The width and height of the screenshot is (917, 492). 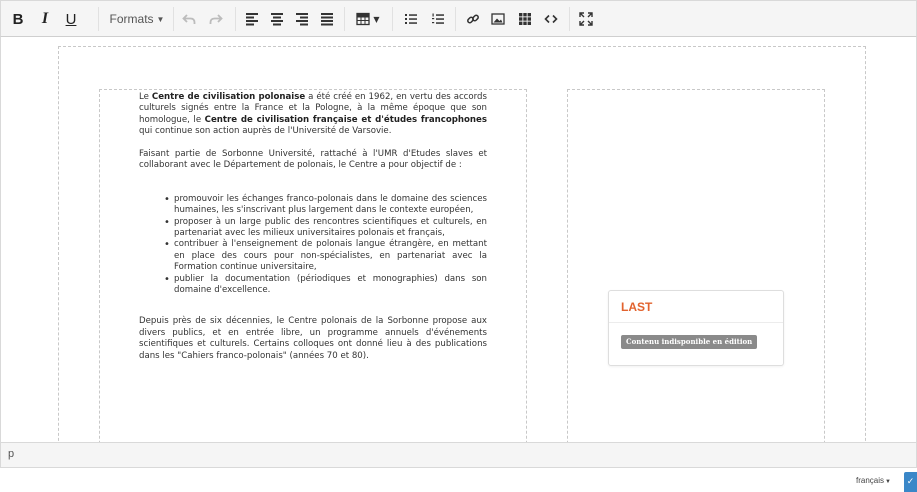 I want to click on image-icon, so click(x=498, y=19).